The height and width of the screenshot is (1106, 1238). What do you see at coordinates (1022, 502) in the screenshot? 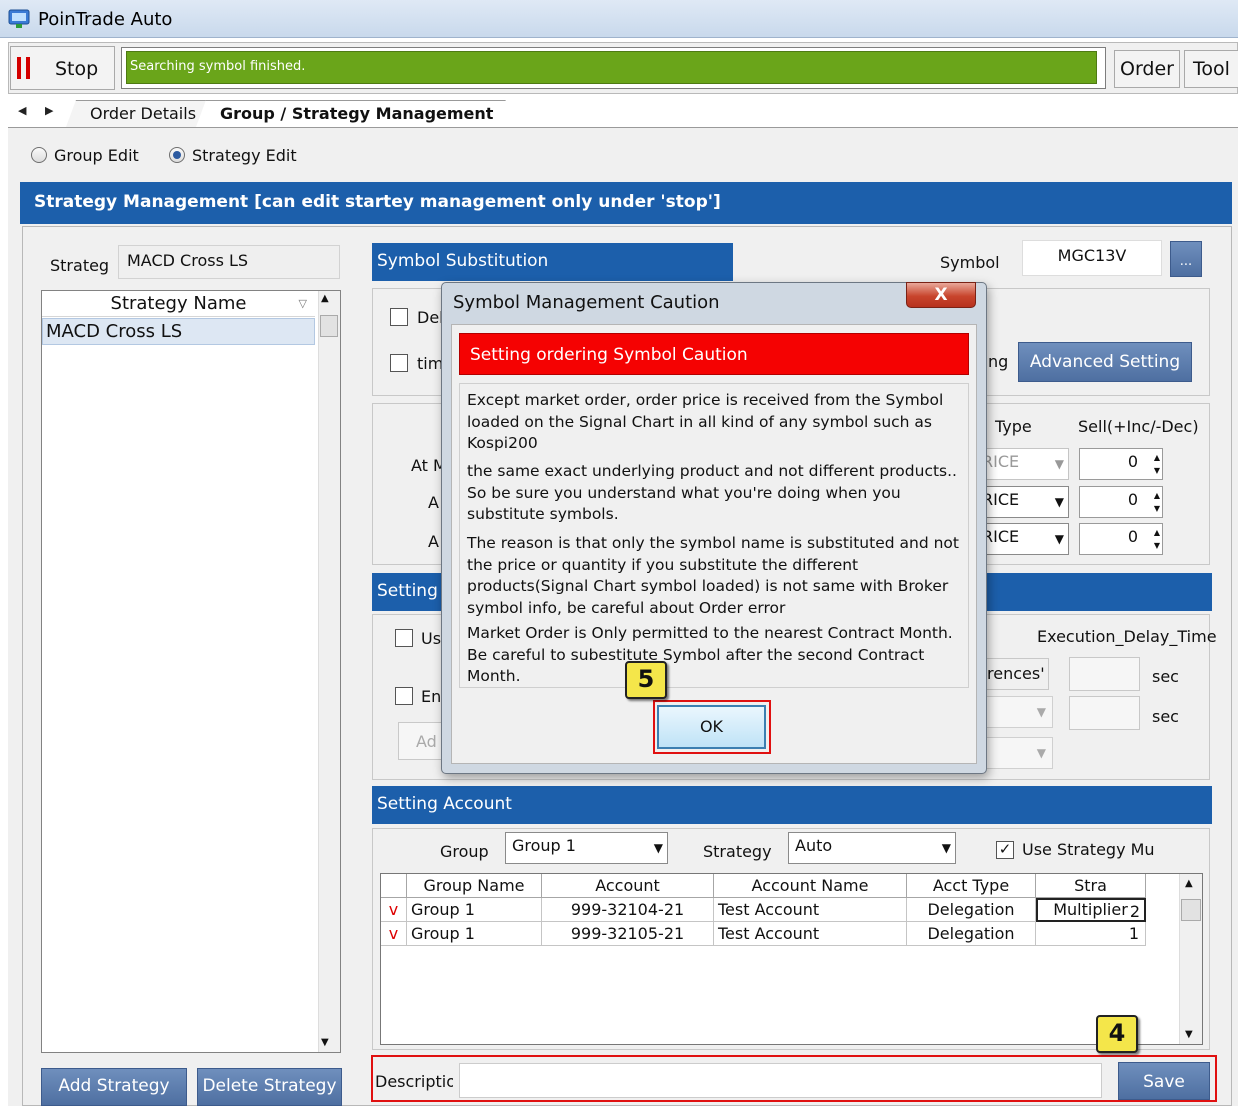
I see `price-type-combo-2: RICE ▼` at bounding box center [1022, 502].